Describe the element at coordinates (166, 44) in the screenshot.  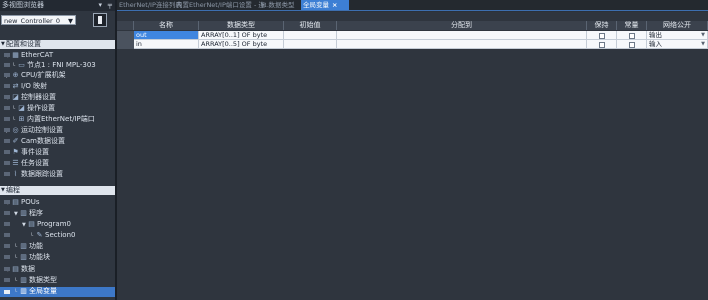
I see `cell-name: in` at that location.